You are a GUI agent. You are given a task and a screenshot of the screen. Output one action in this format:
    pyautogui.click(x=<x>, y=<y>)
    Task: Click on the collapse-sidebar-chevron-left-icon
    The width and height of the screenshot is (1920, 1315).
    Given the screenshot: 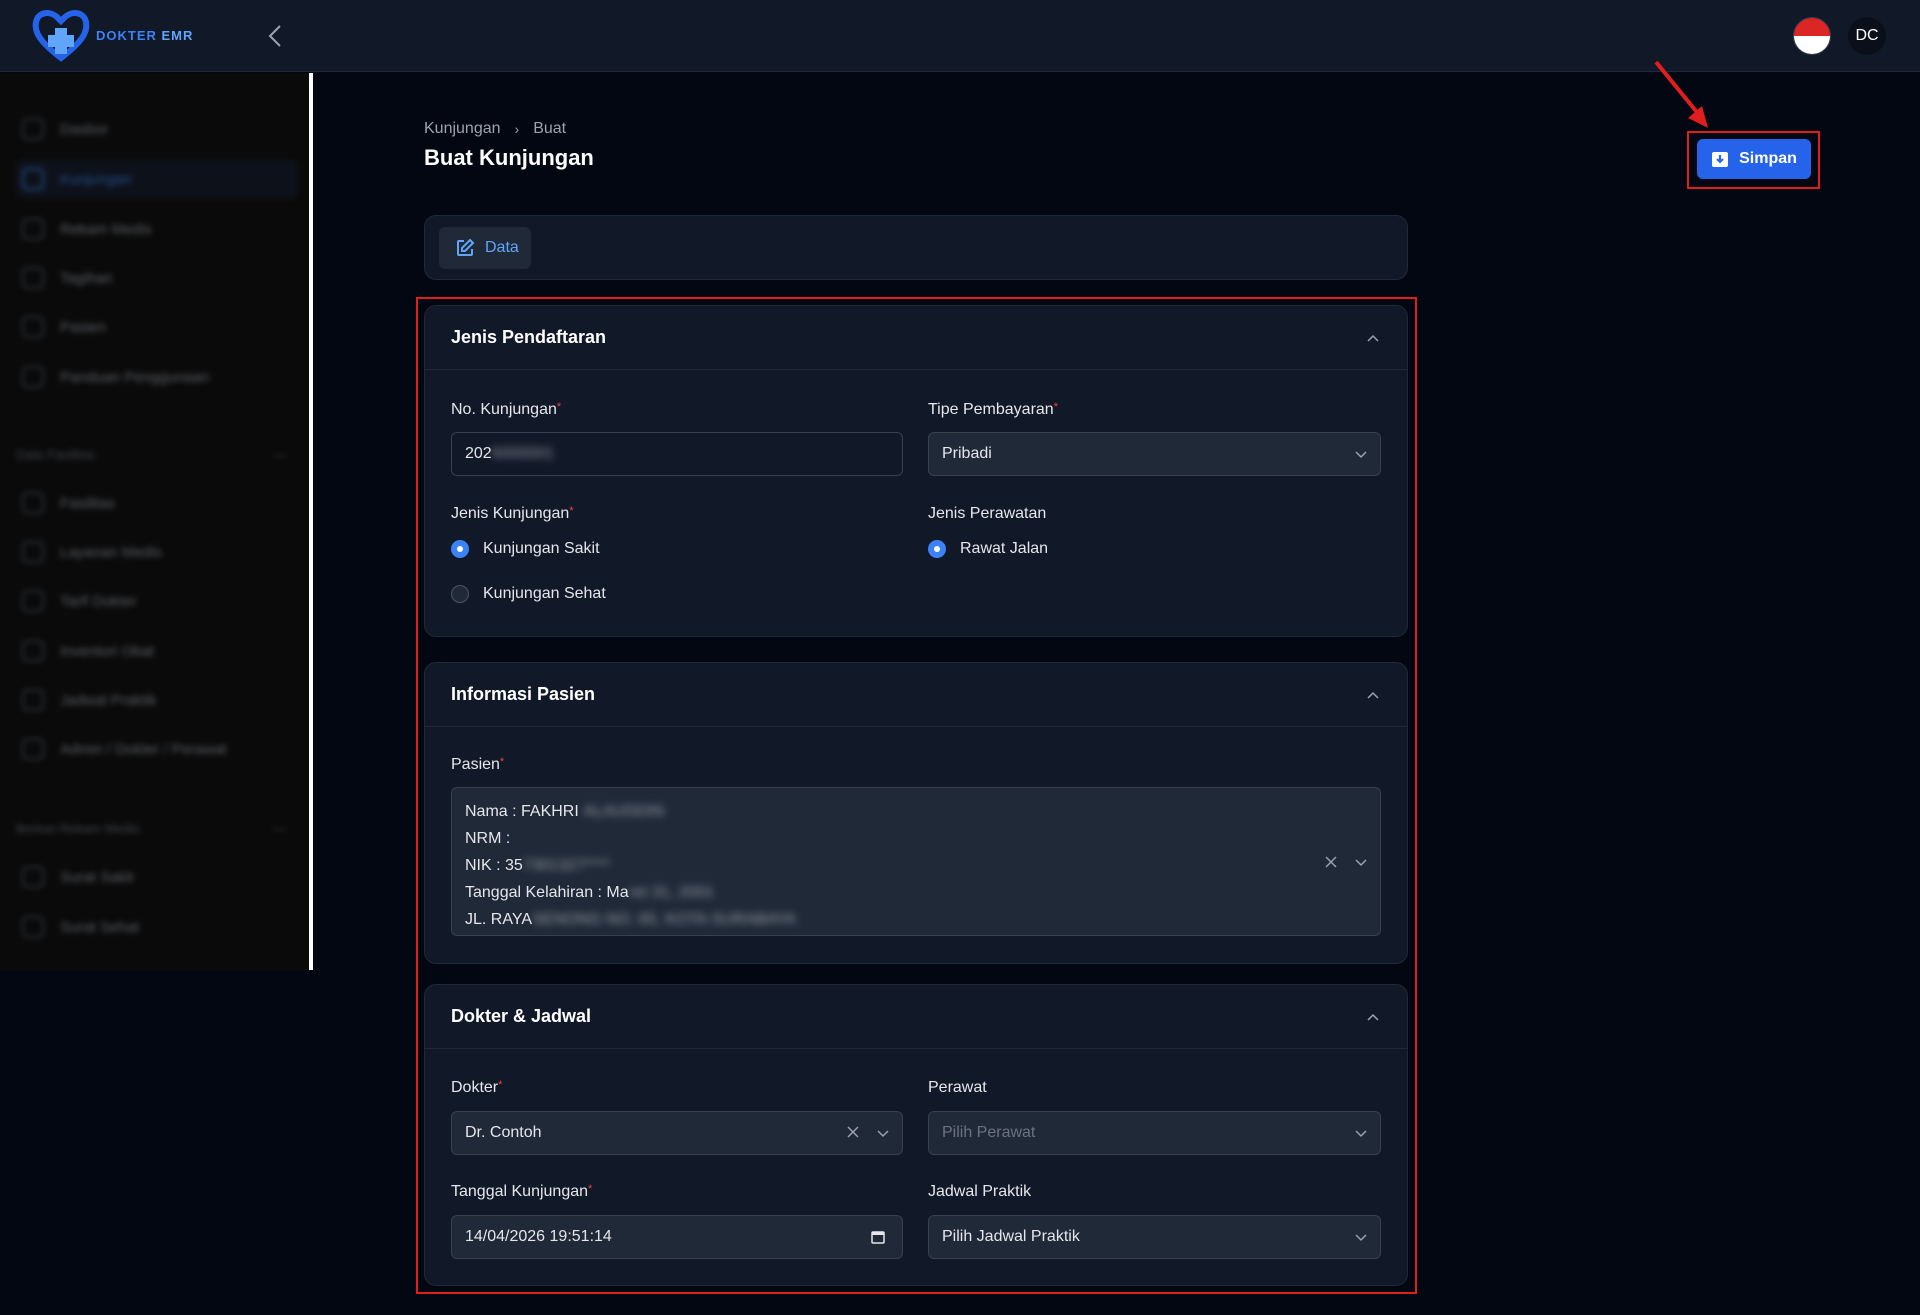 What is the action you would take?
    pyautogui.click(x=276, y=36)
    